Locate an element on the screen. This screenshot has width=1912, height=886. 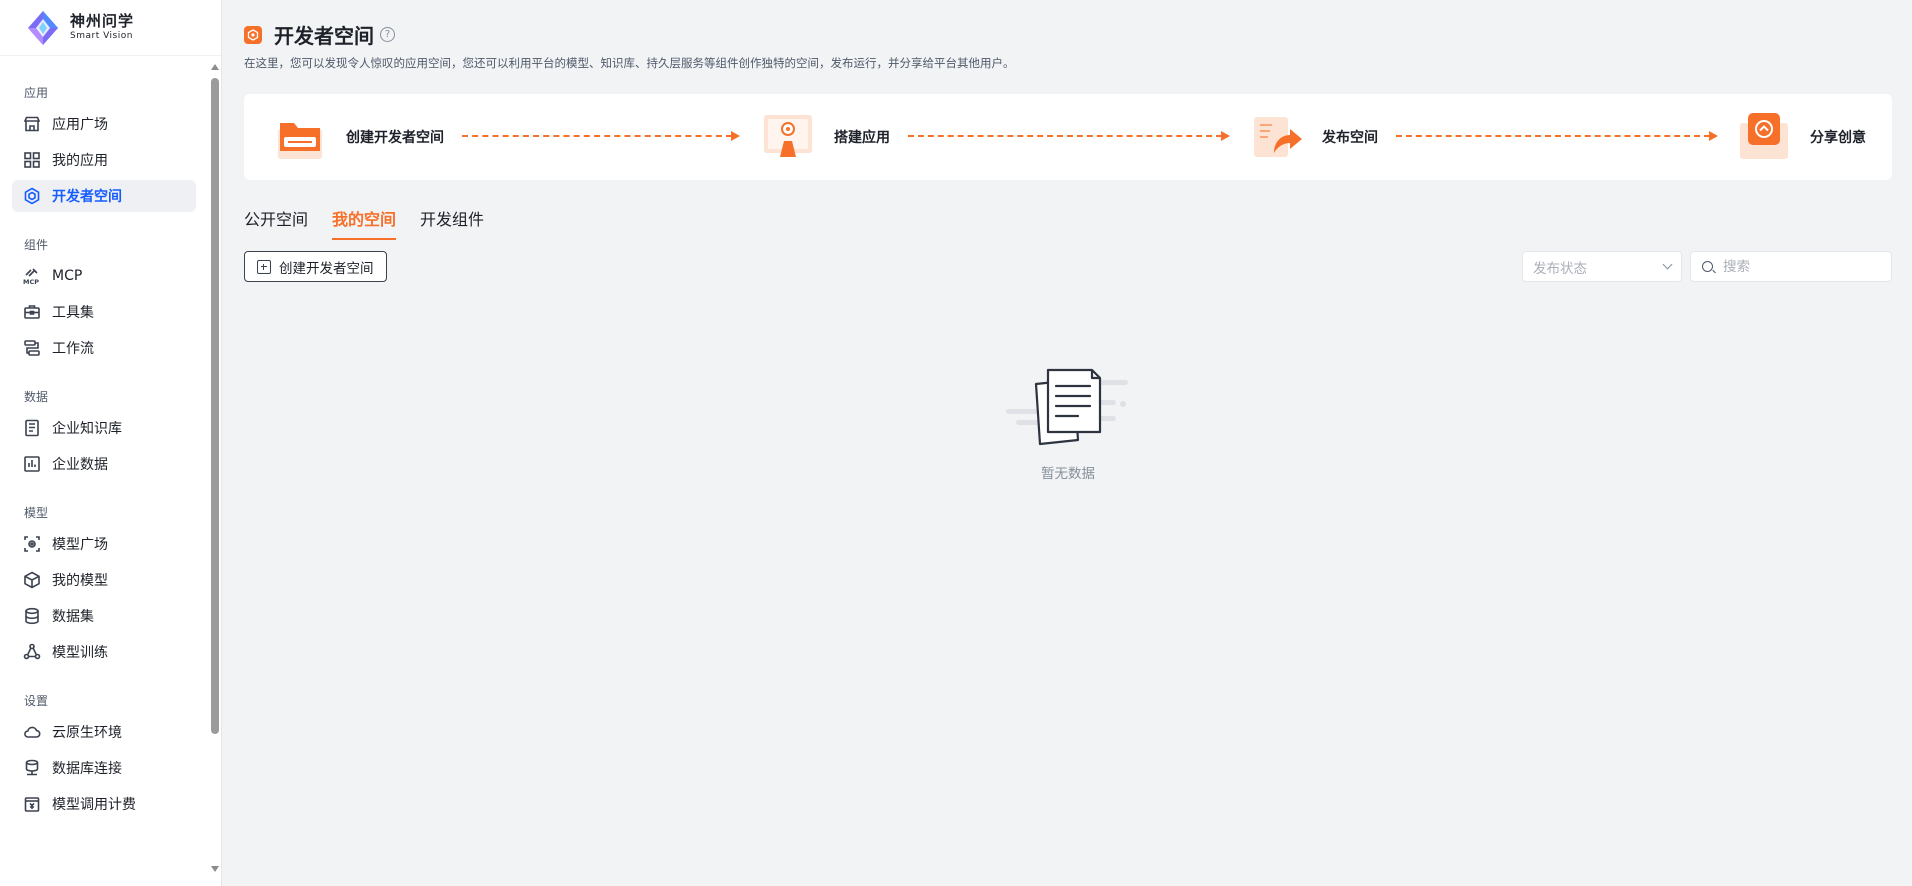
svg-text: MCP is located at coordinates (31, 281).